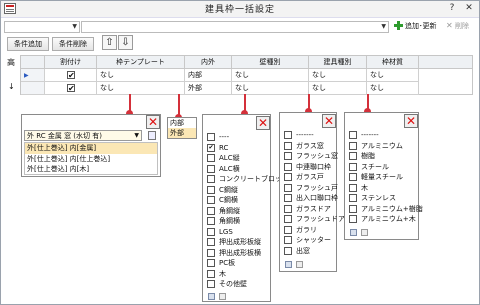 The width and height of the screenshot is (480, 305). What do you see at coordinates (338, 62) in the screenshot?
I see `column-header: 建具種別` at bounding box center [338, 62].